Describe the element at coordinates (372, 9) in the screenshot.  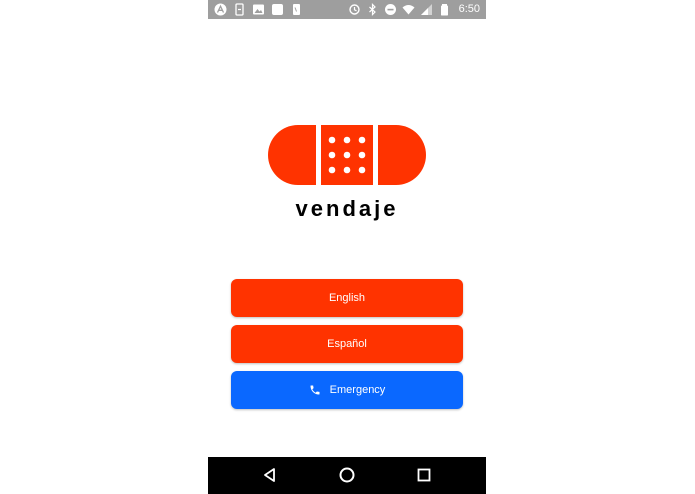
I see `bluetooth-icon` at that location.